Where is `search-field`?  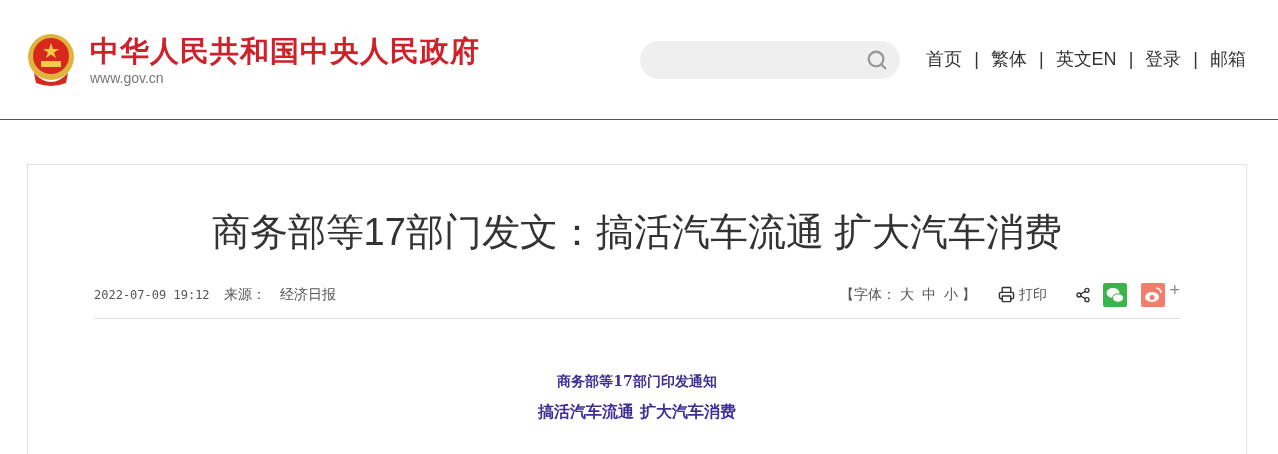 search-field is located at coordinates (770, 59).